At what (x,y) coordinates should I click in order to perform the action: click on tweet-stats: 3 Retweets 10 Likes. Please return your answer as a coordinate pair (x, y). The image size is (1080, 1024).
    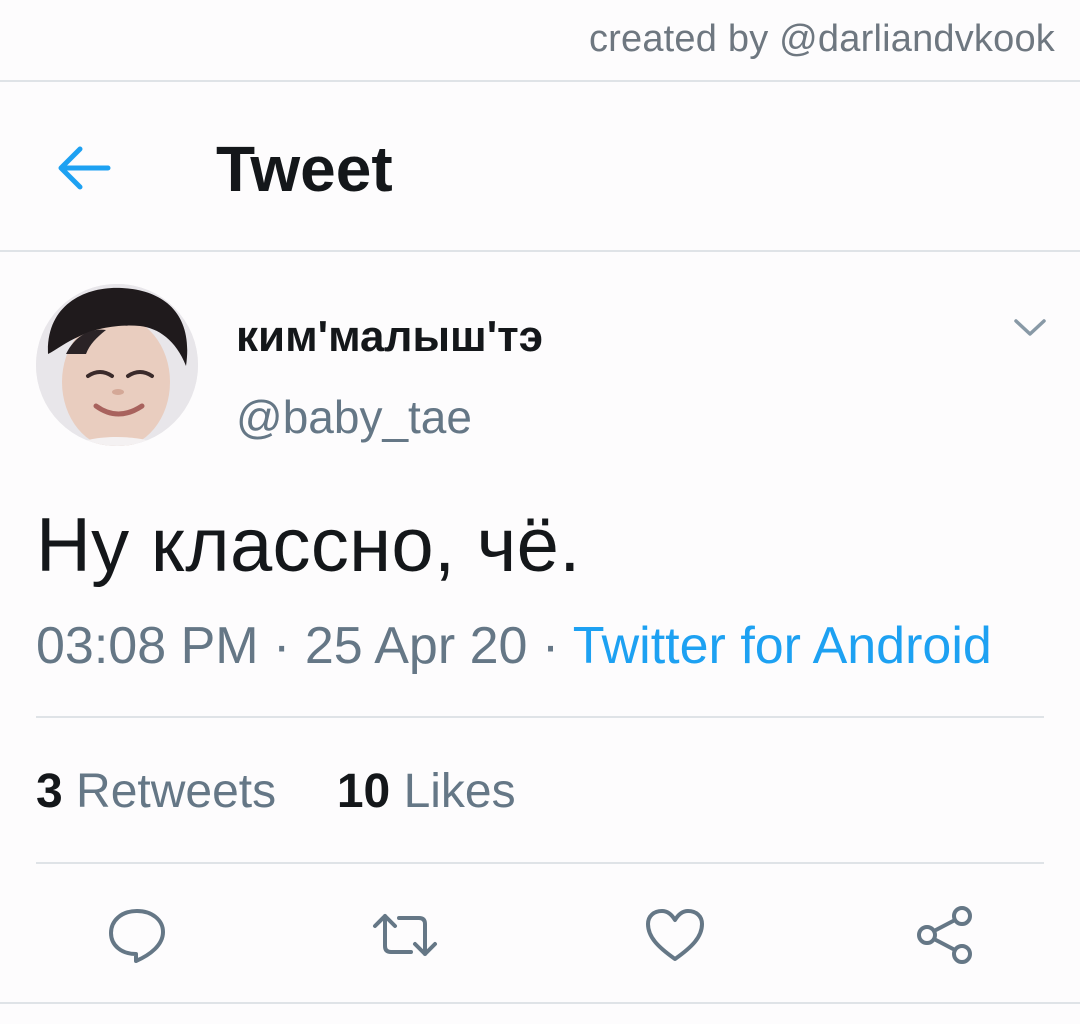
    Looking at the image, I should click on (276, 791).